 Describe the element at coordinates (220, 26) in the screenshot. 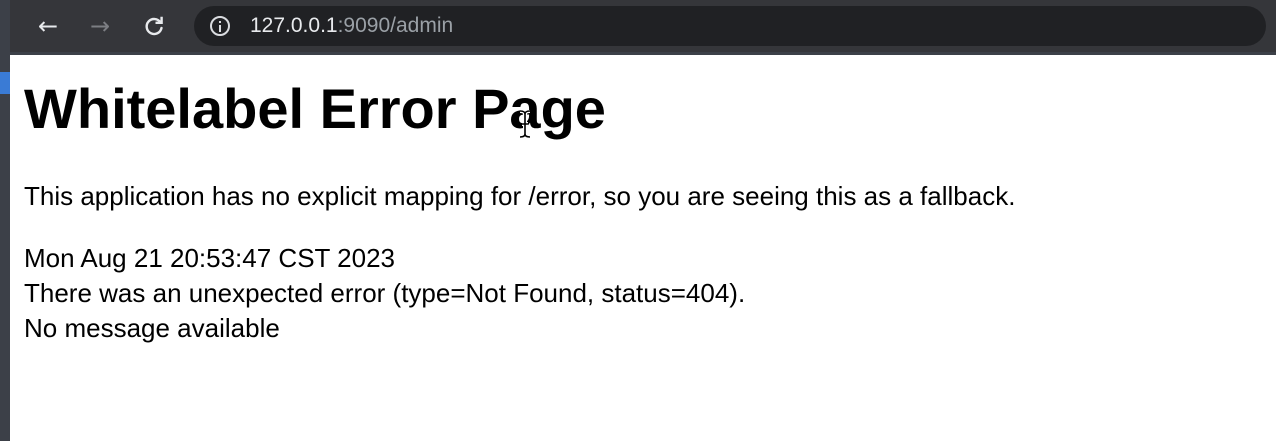

I see `site-info-icon` at that location.